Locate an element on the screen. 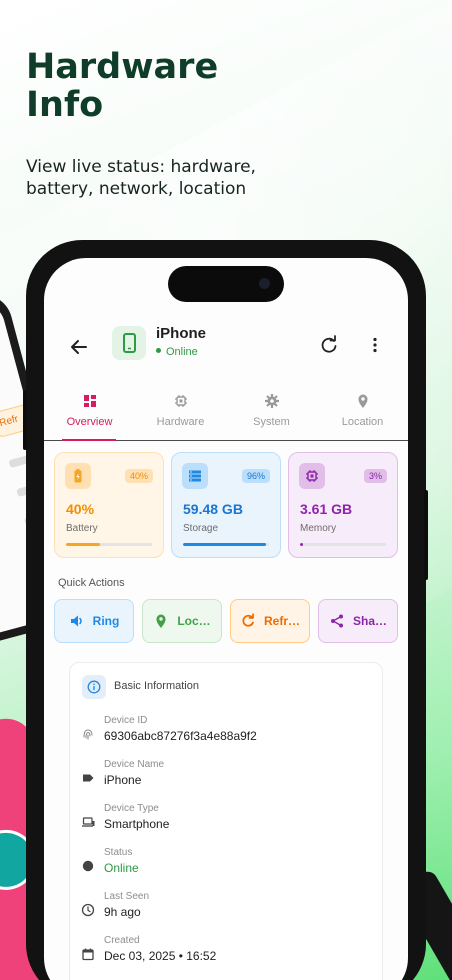 The image size is (452, 980). info-row-device-id: Device ID 69306abc87276f3a4e88a9f2 is located at coordinates (225, 735).